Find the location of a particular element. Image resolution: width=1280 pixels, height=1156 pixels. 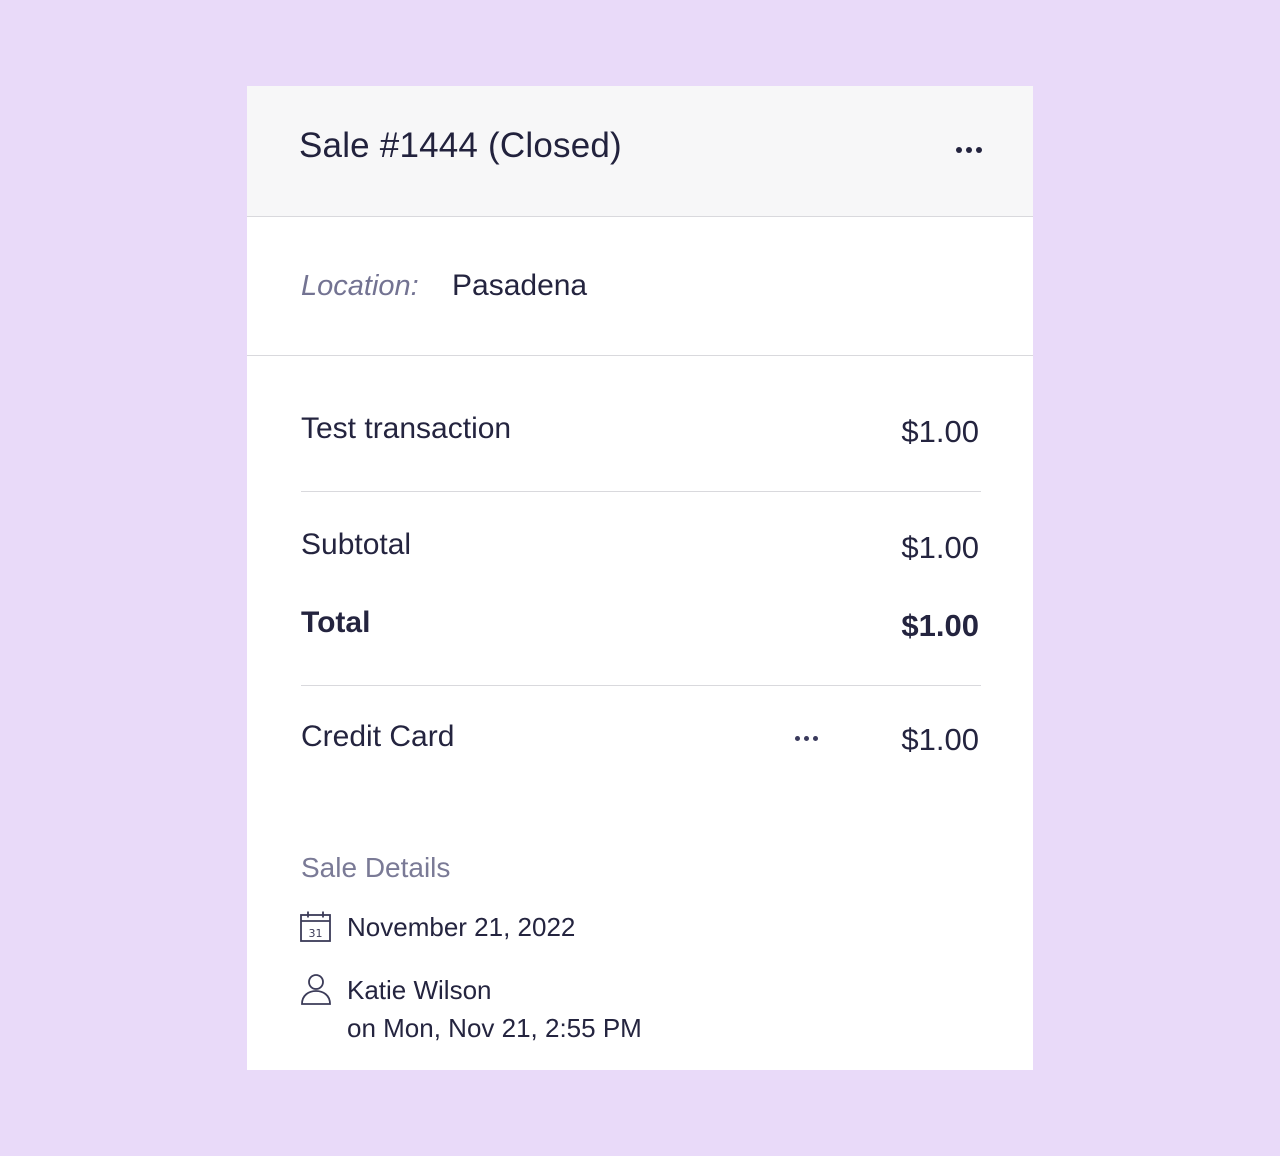

subtotal-amount: $1.00 is located at coordinates (940, 547).